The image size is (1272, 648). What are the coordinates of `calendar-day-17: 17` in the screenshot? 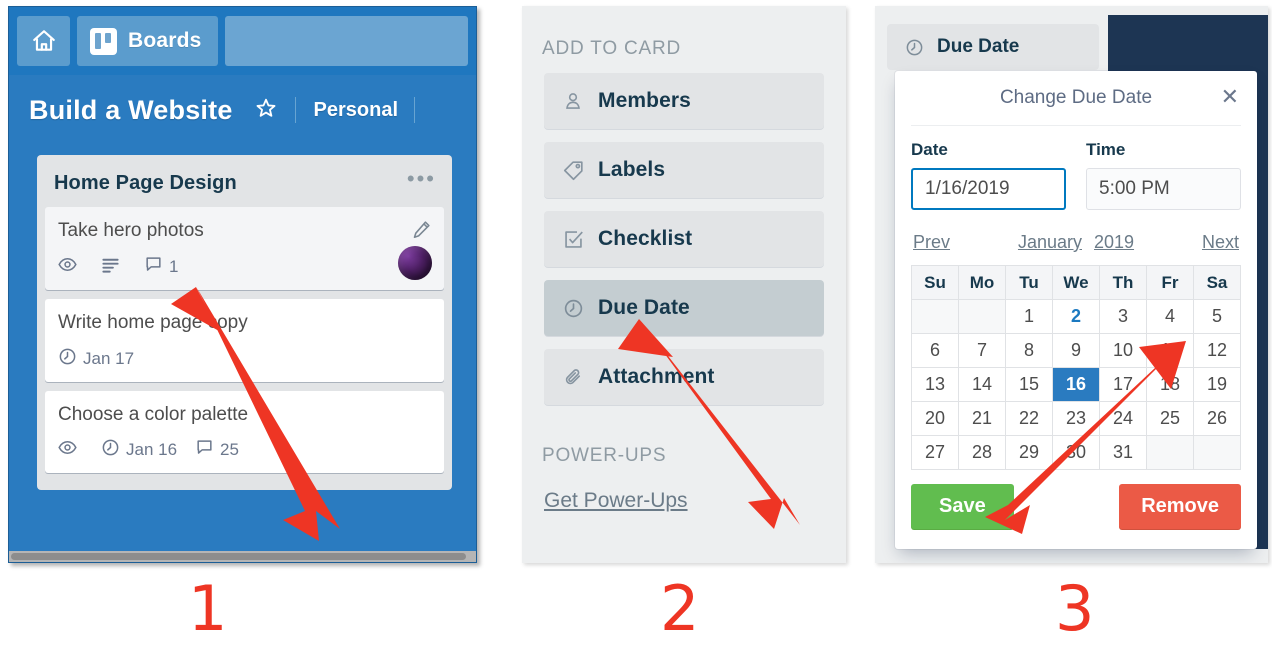 It's located at (1123, 384).